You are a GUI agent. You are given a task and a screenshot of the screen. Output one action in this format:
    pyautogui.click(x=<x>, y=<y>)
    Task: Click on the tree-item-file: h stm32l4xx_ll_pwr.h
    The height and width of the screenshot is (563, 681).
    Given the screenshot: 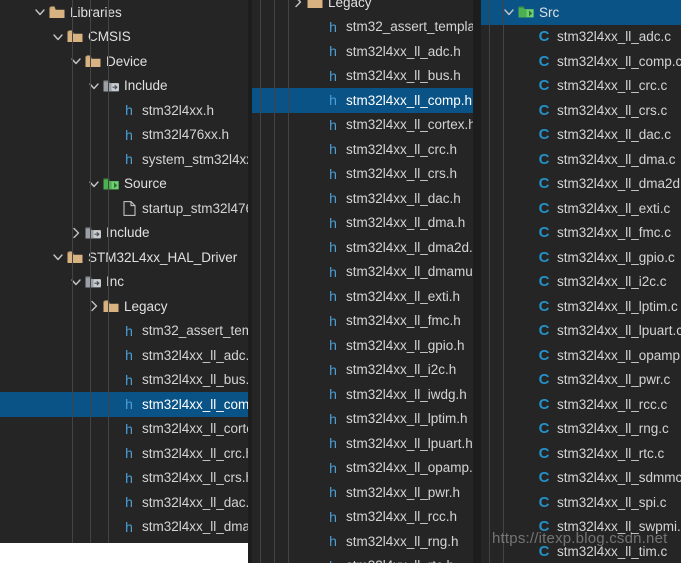 What is the action you would take?
    pyautogui.click(x=362, y=492)
    